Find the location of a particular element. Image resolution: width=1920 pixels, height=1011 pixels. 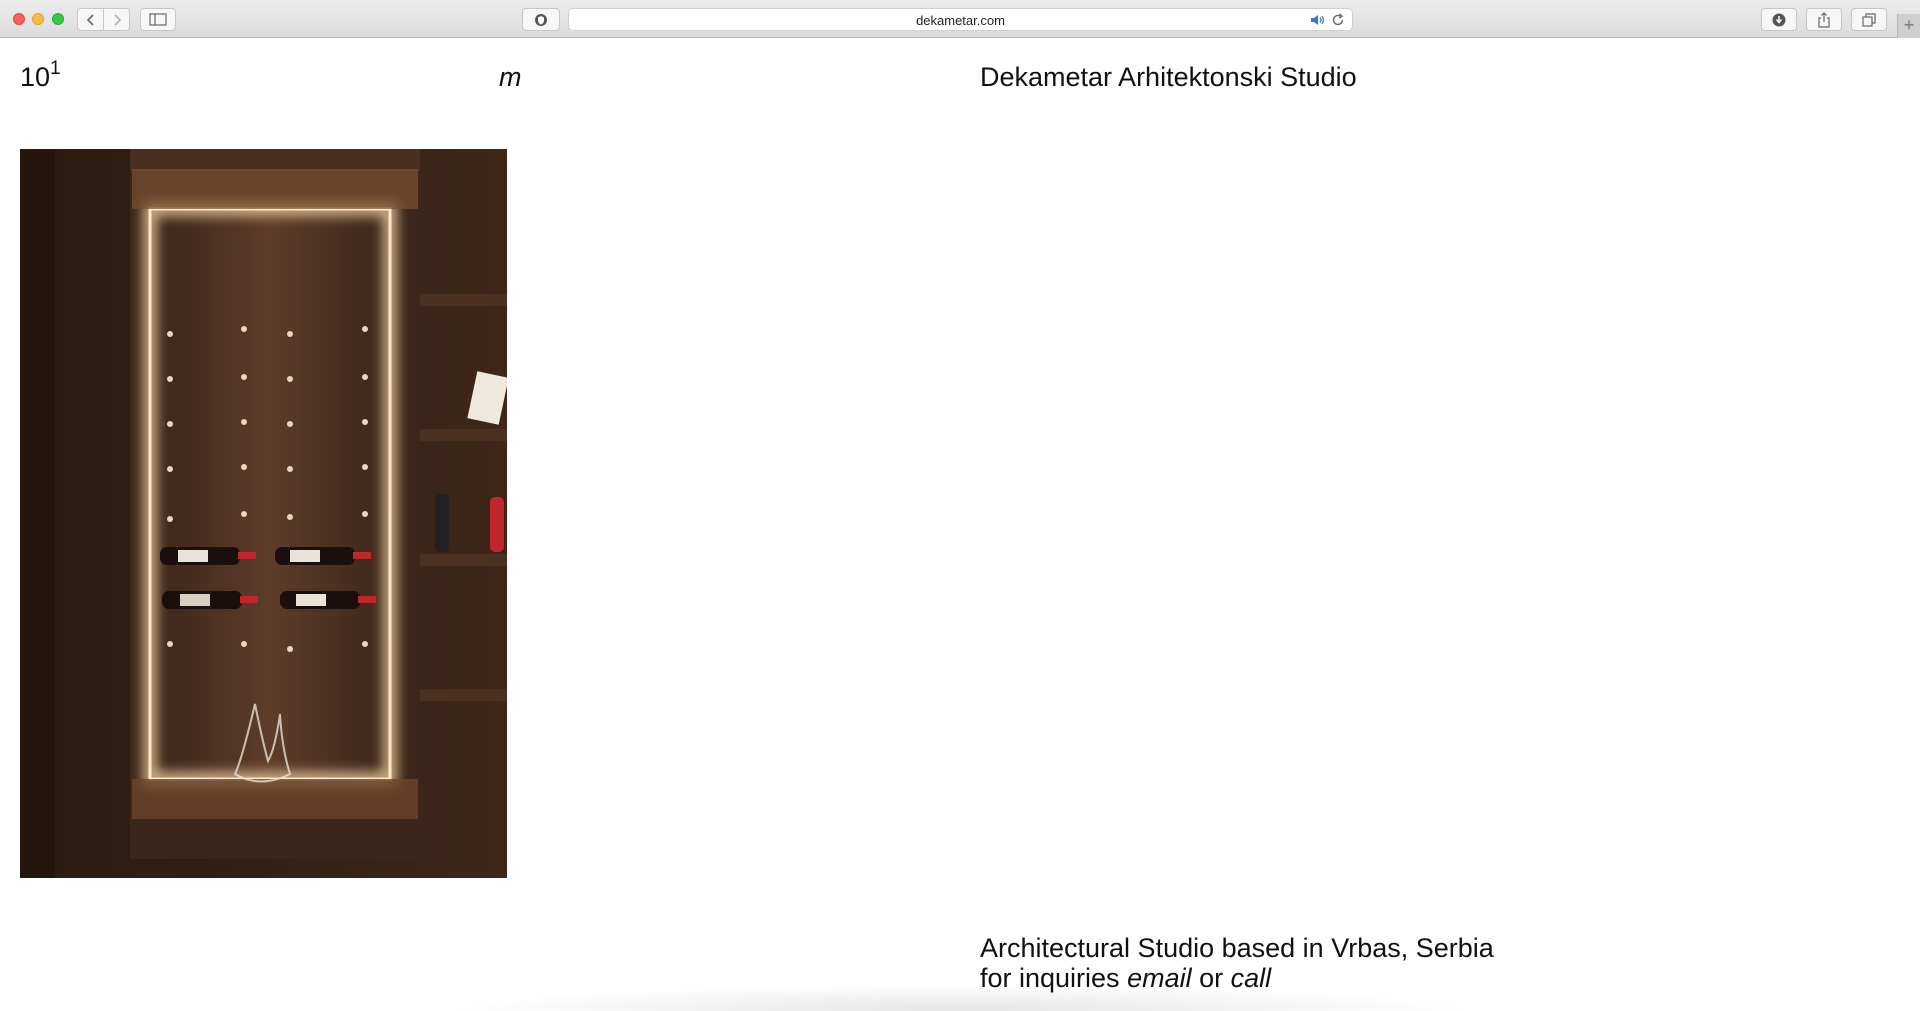

tab-overview-button is located at coordinates (1869, 19).